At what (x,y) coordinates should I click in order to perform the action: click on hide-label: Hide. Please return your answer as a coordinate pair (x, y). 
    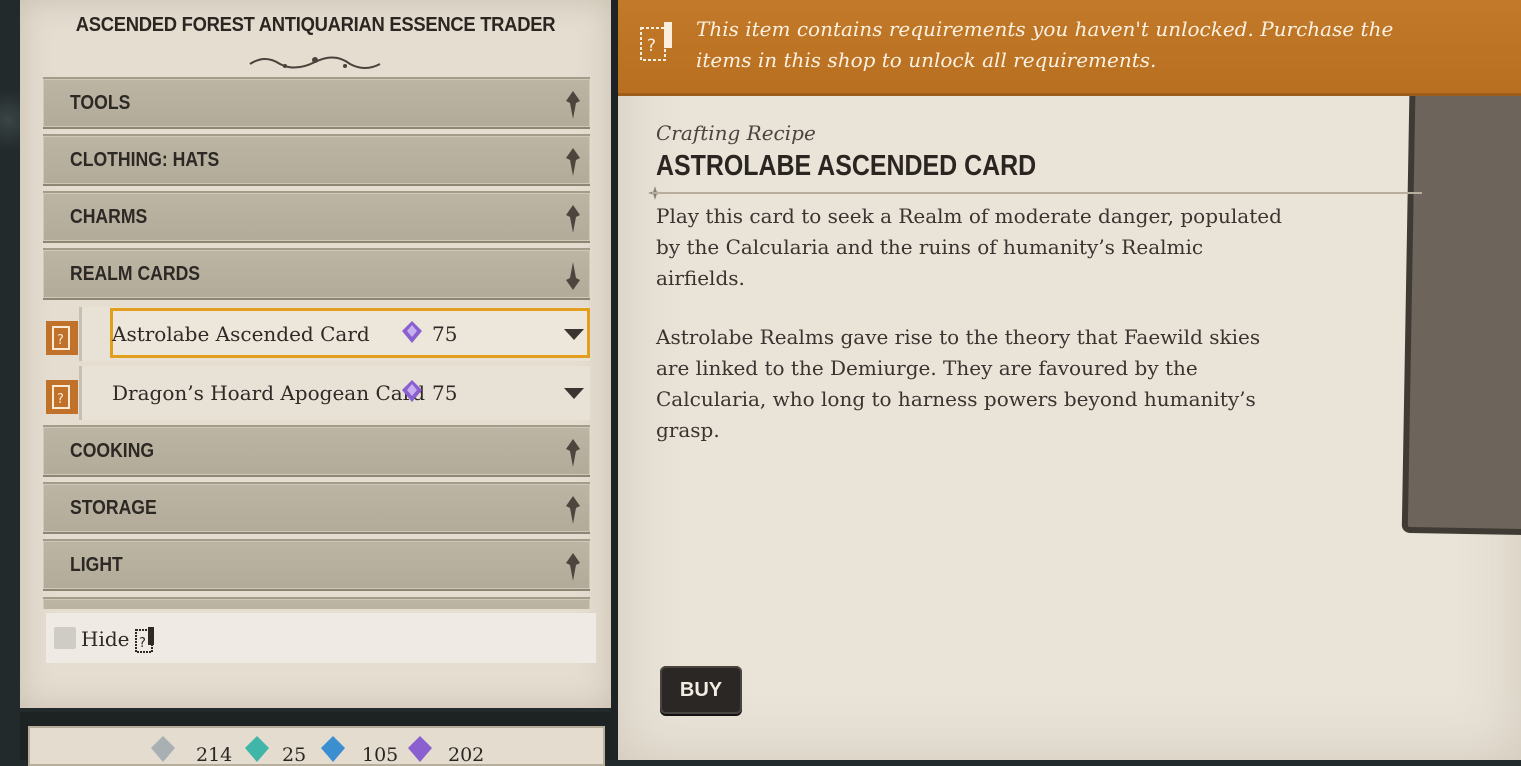
    Looking at the image, I should click on (105, 639).